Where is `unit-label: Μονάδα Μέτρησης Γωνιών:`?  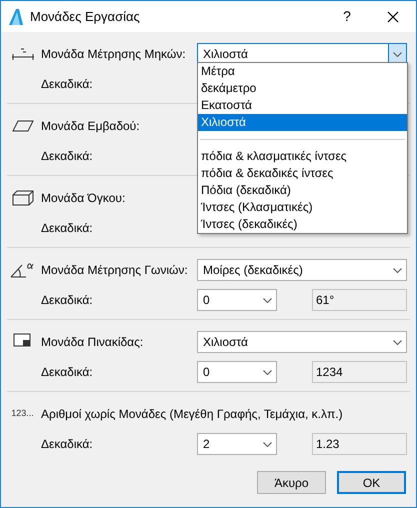 unit-label: Μονάδα Μέτρησης Γωνιών: is located at coordinates (114, 270).